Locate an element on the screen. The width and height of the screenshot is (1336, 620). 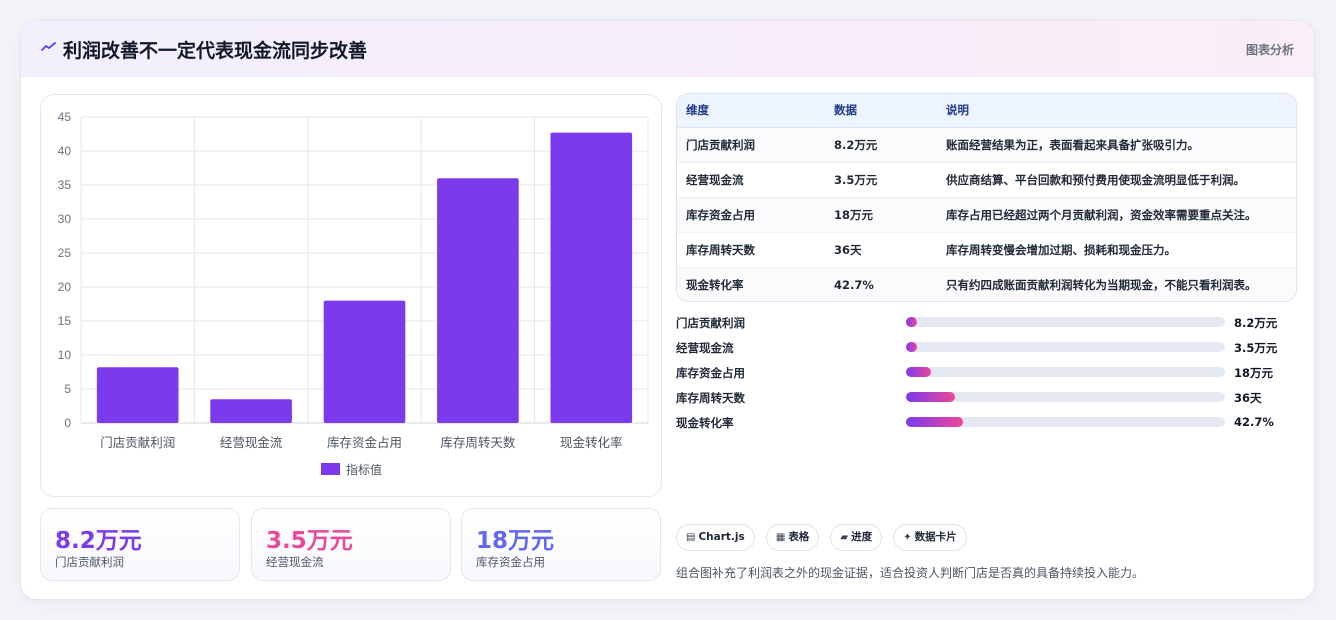
y-tick-label: 0 is located at coordinates (67, 423).